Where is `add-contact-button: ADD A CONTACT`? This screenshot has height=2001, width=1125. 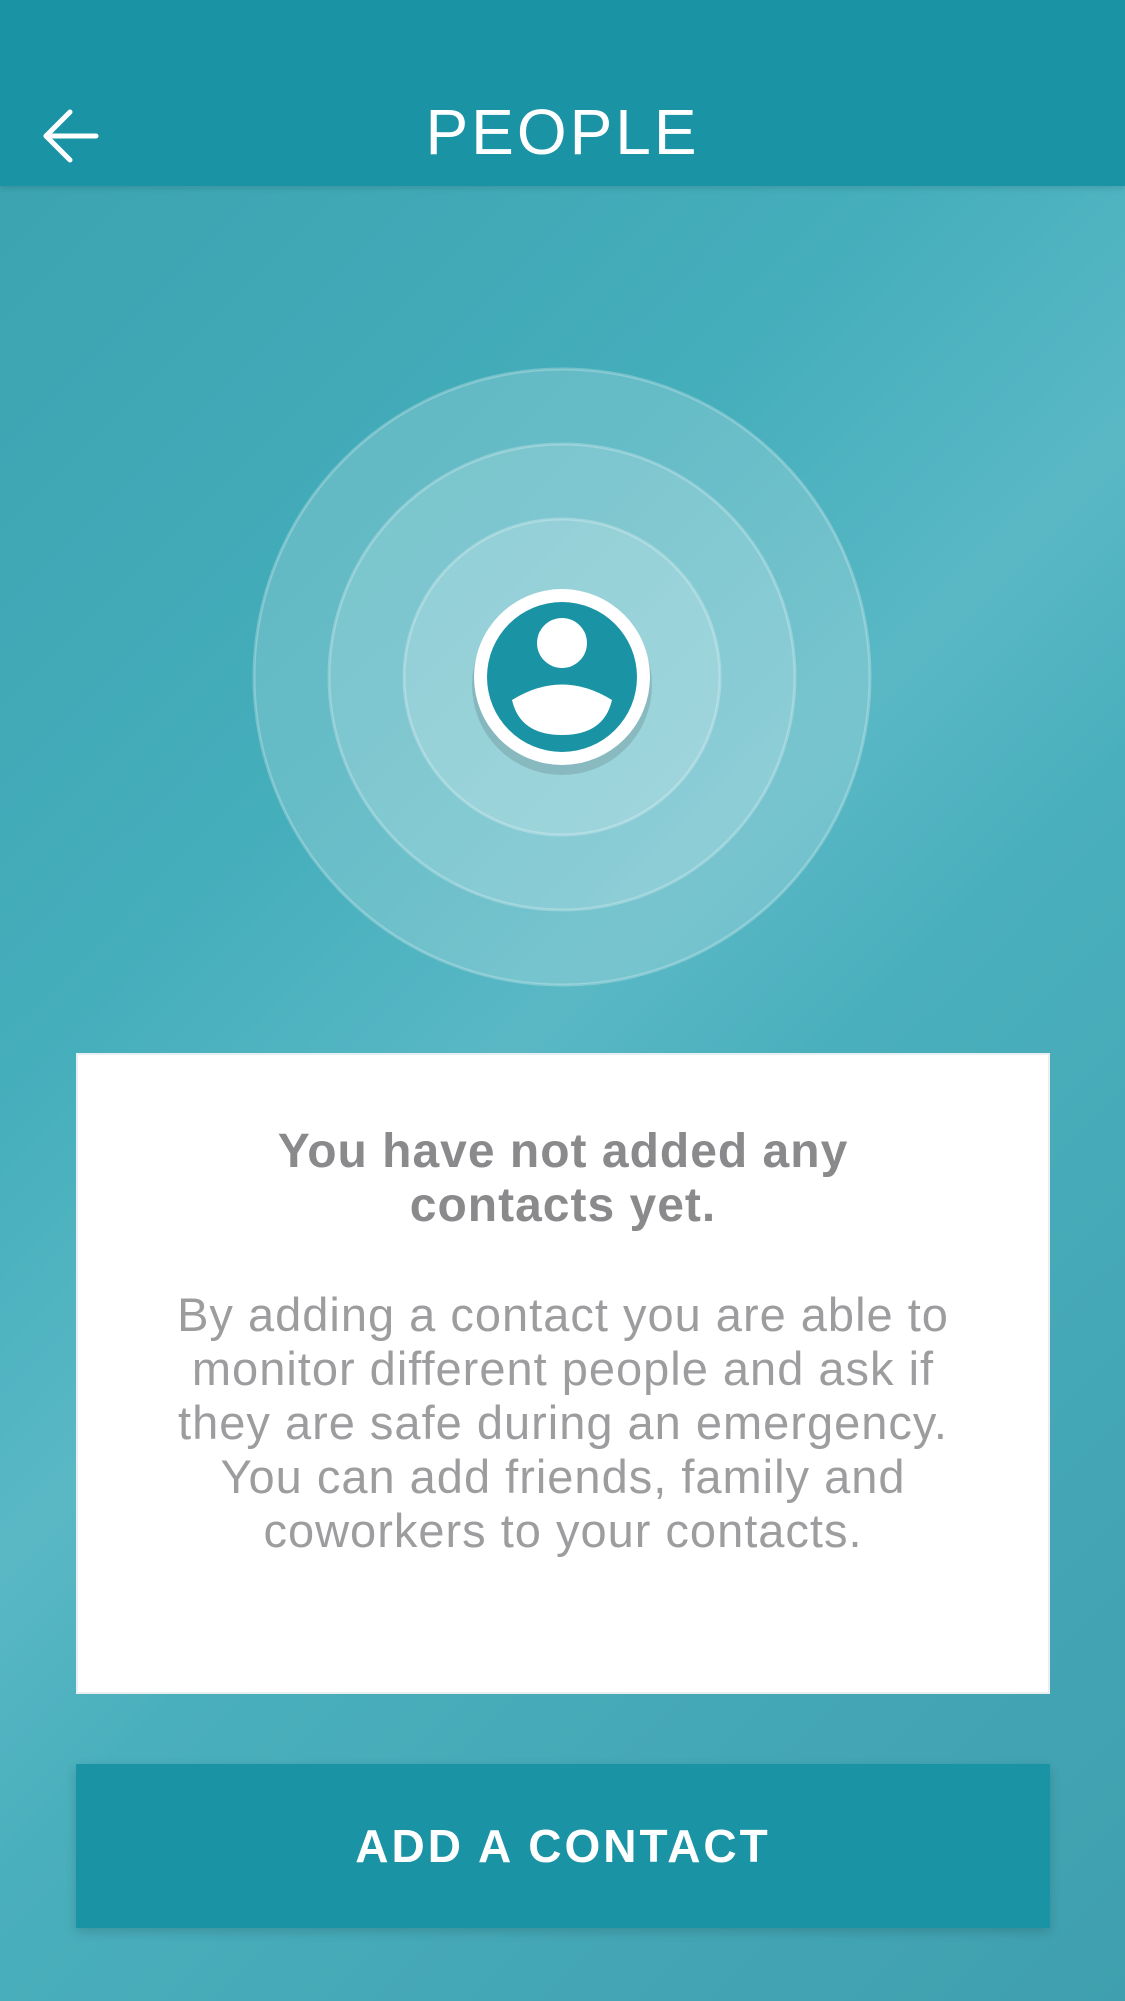
add-contact-button: ADD A CONTACT is located at coordinates (563, 1846).